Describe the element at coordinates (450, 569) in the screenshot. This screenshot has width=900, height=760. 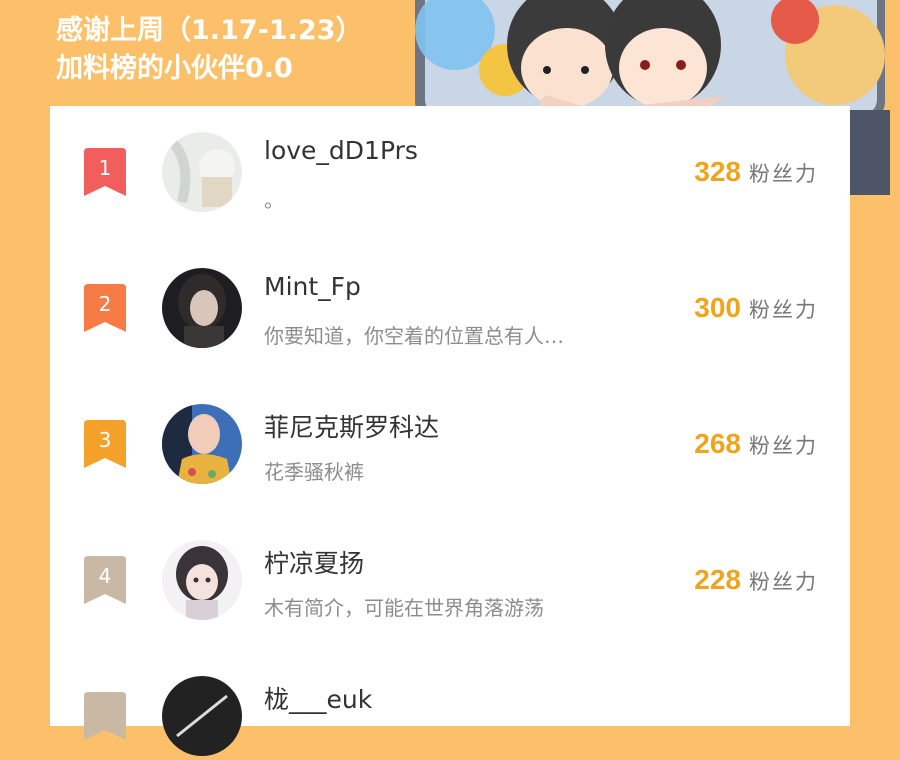
I see `ranking-row: 4 柠凉夏扬 木有简介，可能在世界角落游荡 228 粉丝力` at that location.